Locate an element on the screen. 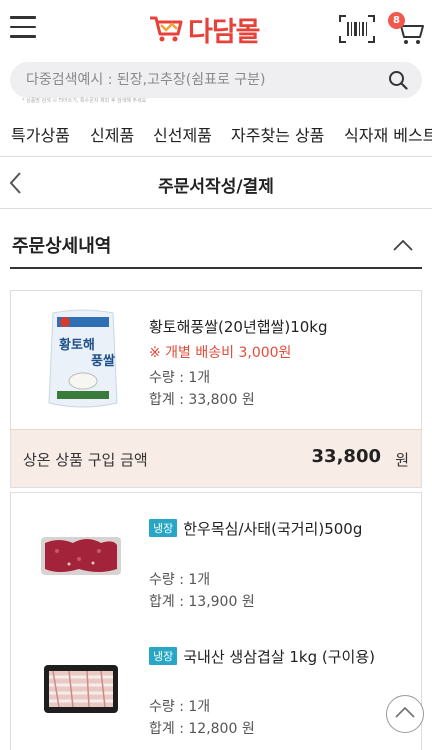 The image size is (432, 750). category-item-best: 식자재 베스트 is located at coordinates (388, 134).